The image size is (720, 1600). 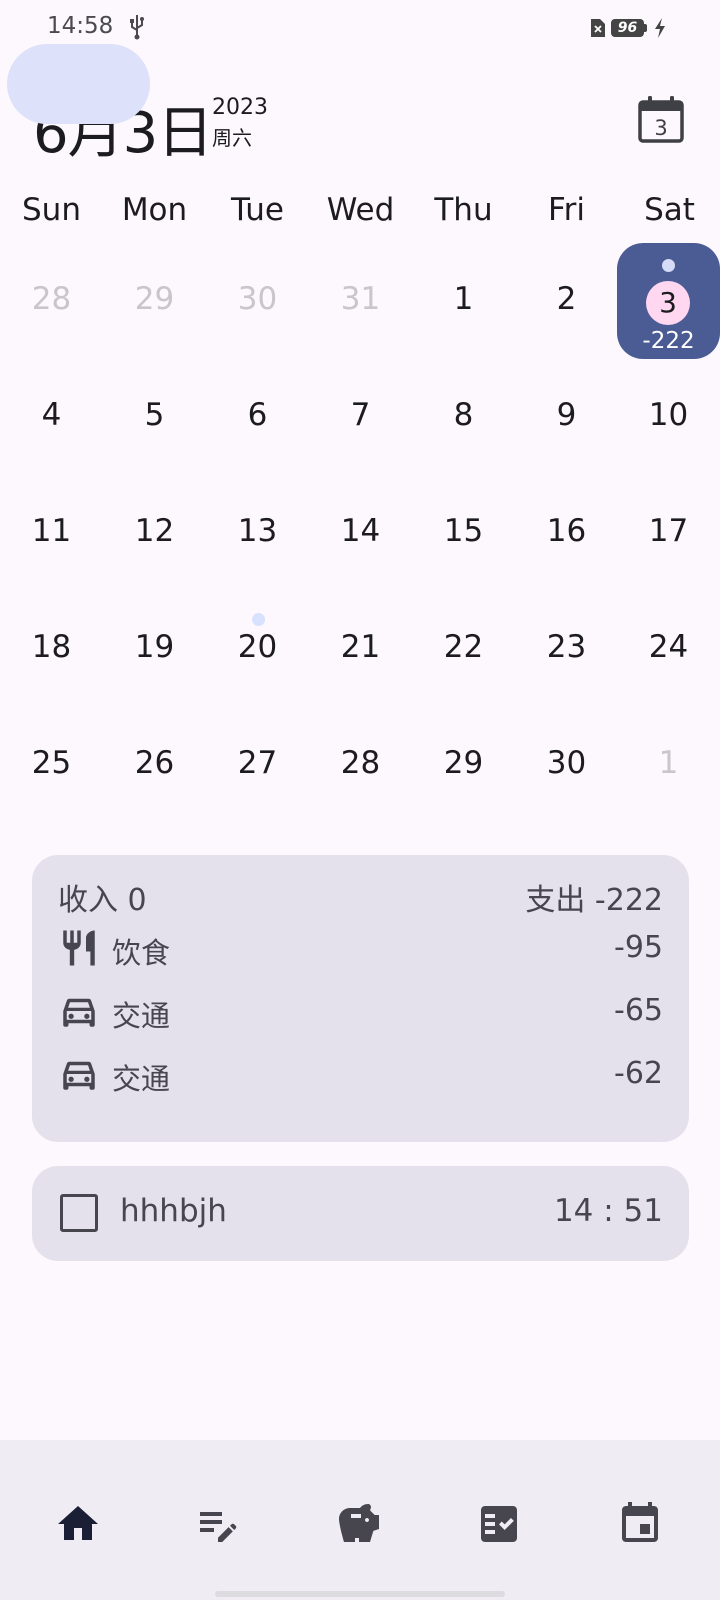 What do you see at coordinates (360, 417) in the screenshot?
I see `day-cell: 7` at bounding box center [360, 417].